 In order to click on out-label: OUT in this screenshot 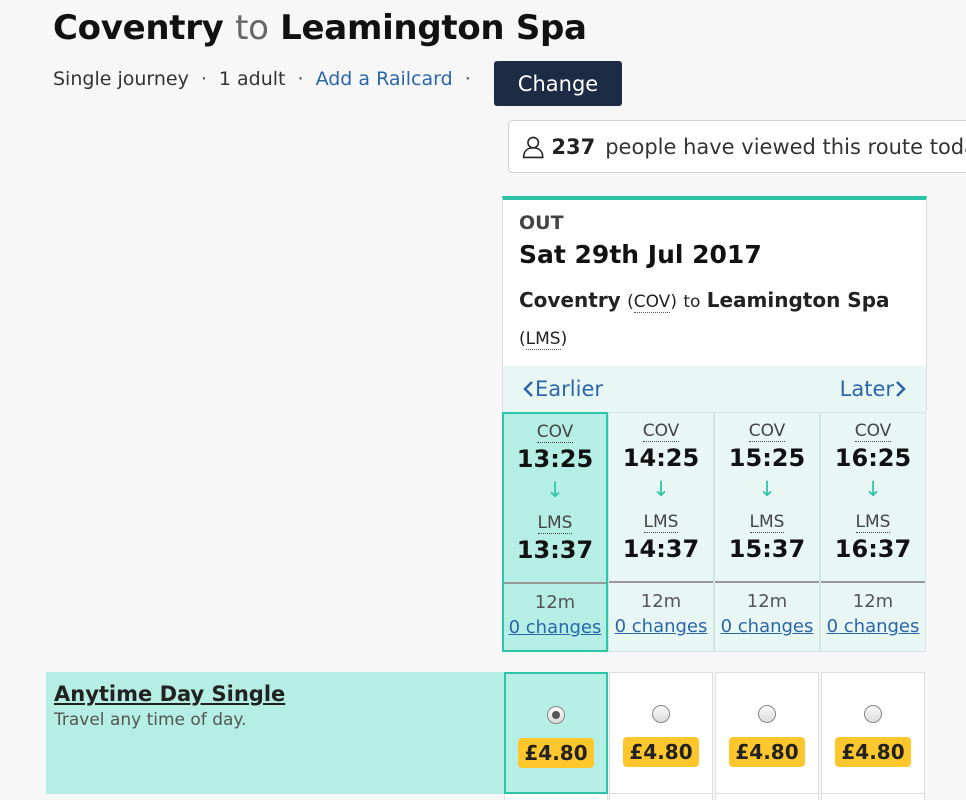, I will do `click(541, 223)`.